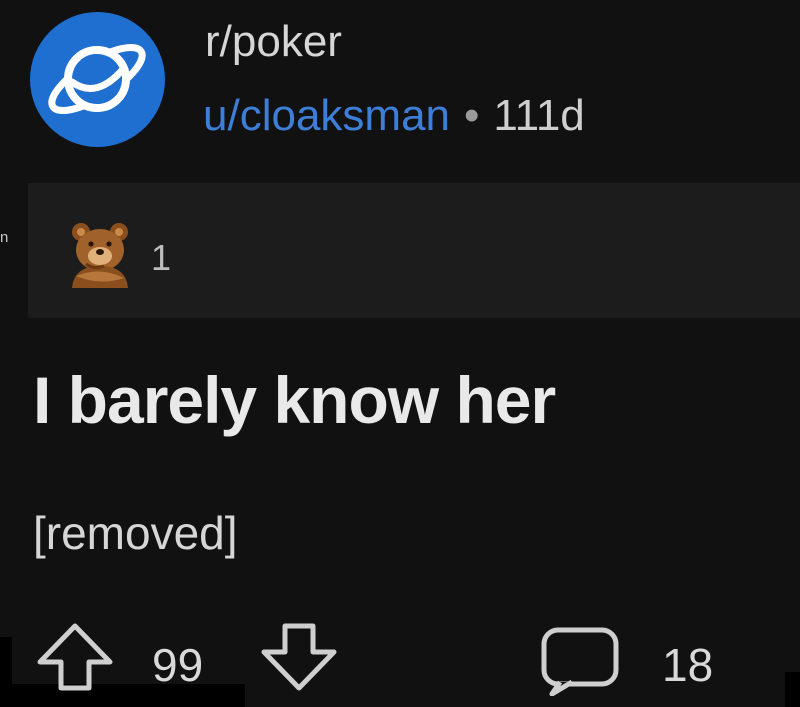 The image size is (800, 707). I want to click on comment-bubble-icon, so click(583, 661).